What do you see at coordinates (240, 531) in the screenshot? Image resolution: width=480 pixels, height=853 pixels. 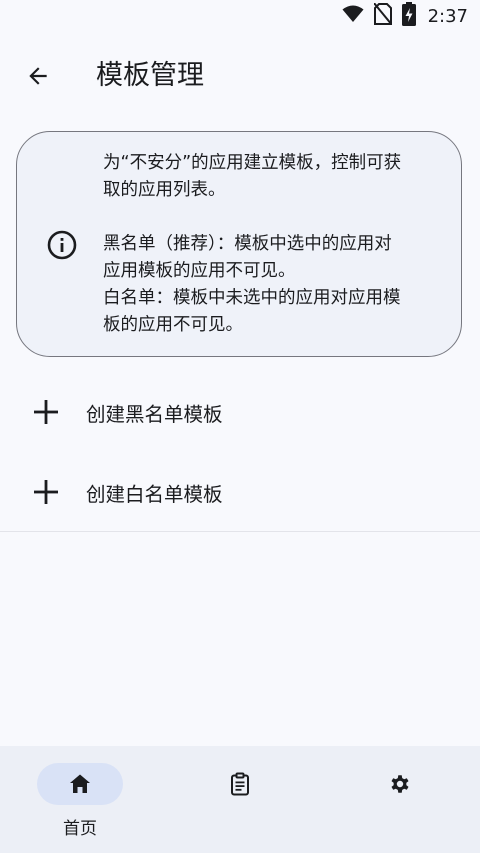 I see `divider` at bounding box center [240, 531].